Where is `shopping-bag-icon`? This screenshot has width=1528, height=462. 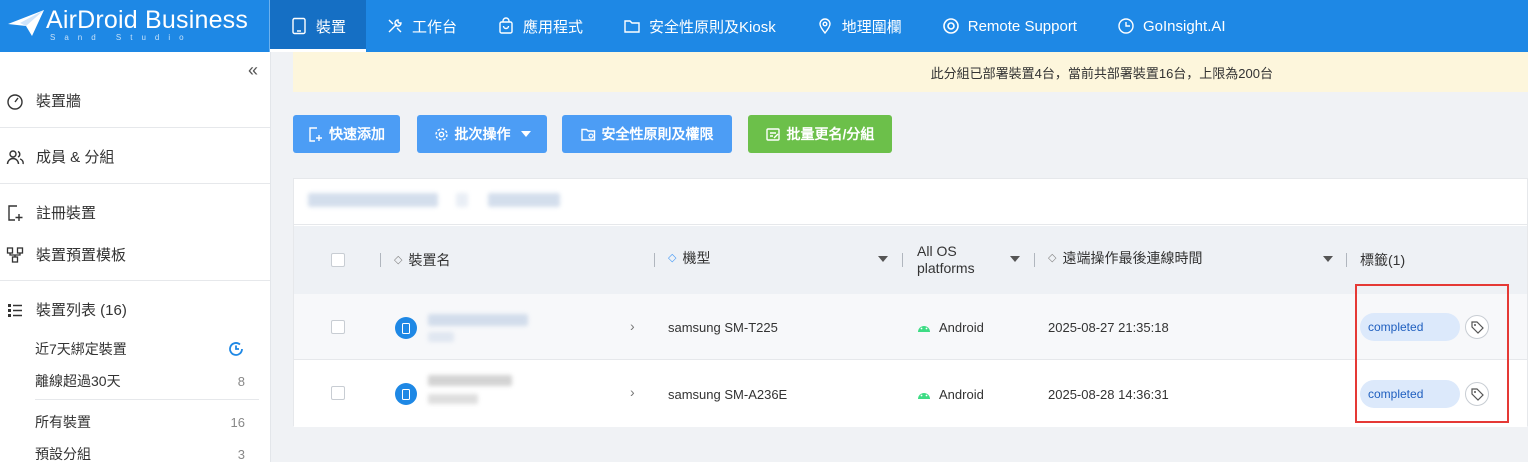 shopping-bag-icon is located at coordinates (506, 25).